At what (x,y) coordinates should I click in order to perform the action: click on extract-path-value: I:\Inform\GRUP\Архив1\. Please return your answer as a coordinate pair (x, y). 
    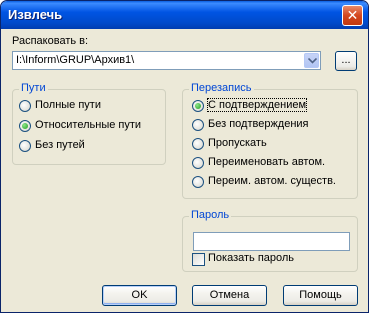
    Looking at the image, I should click on (75, 60).